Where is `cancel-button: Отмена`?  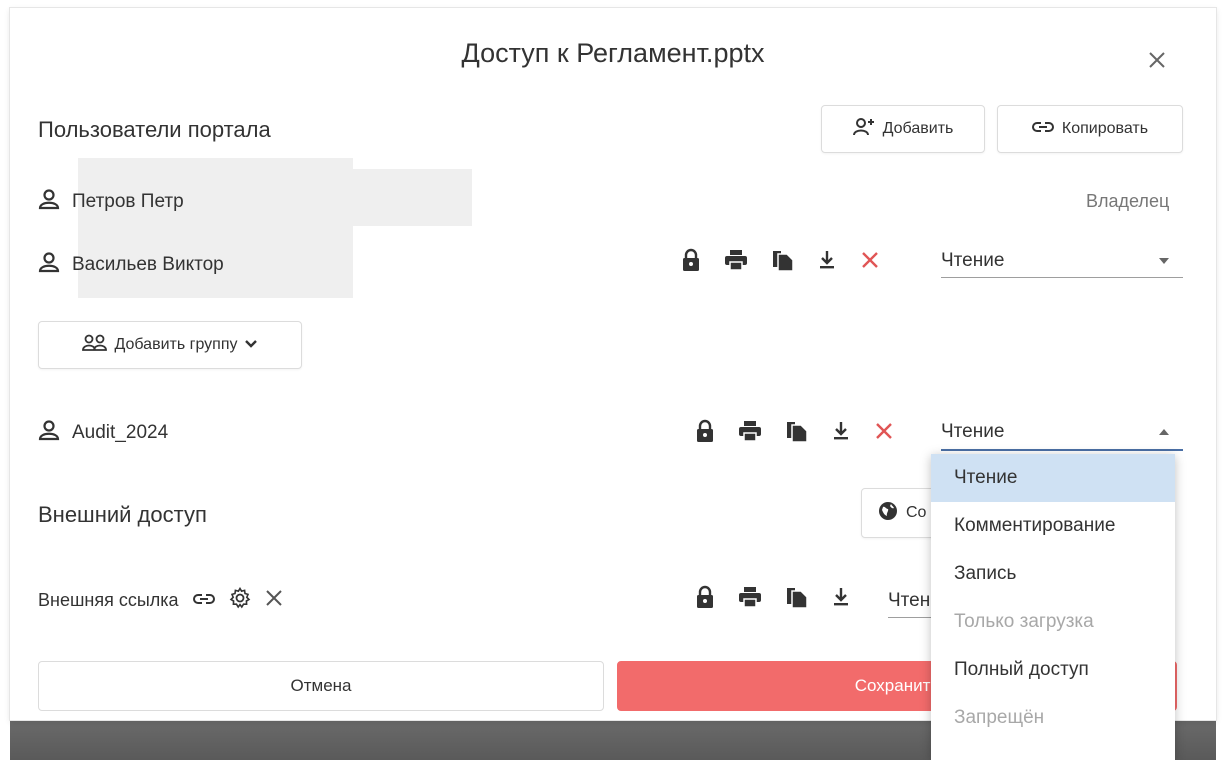 cancel-button: Отмена is located at coordinates (321, 686).